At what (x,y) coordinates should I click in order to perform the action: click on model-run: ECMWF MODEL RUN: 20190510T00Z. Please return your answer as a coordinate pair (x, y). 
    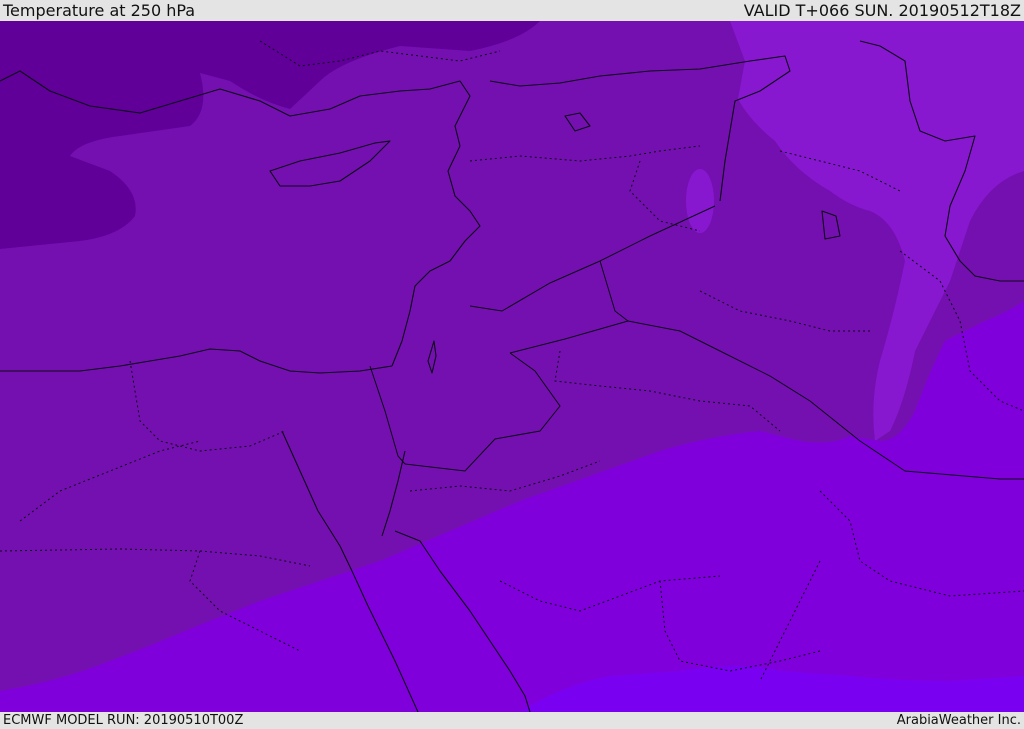
    Looking at the image, I should click on (123, 720).